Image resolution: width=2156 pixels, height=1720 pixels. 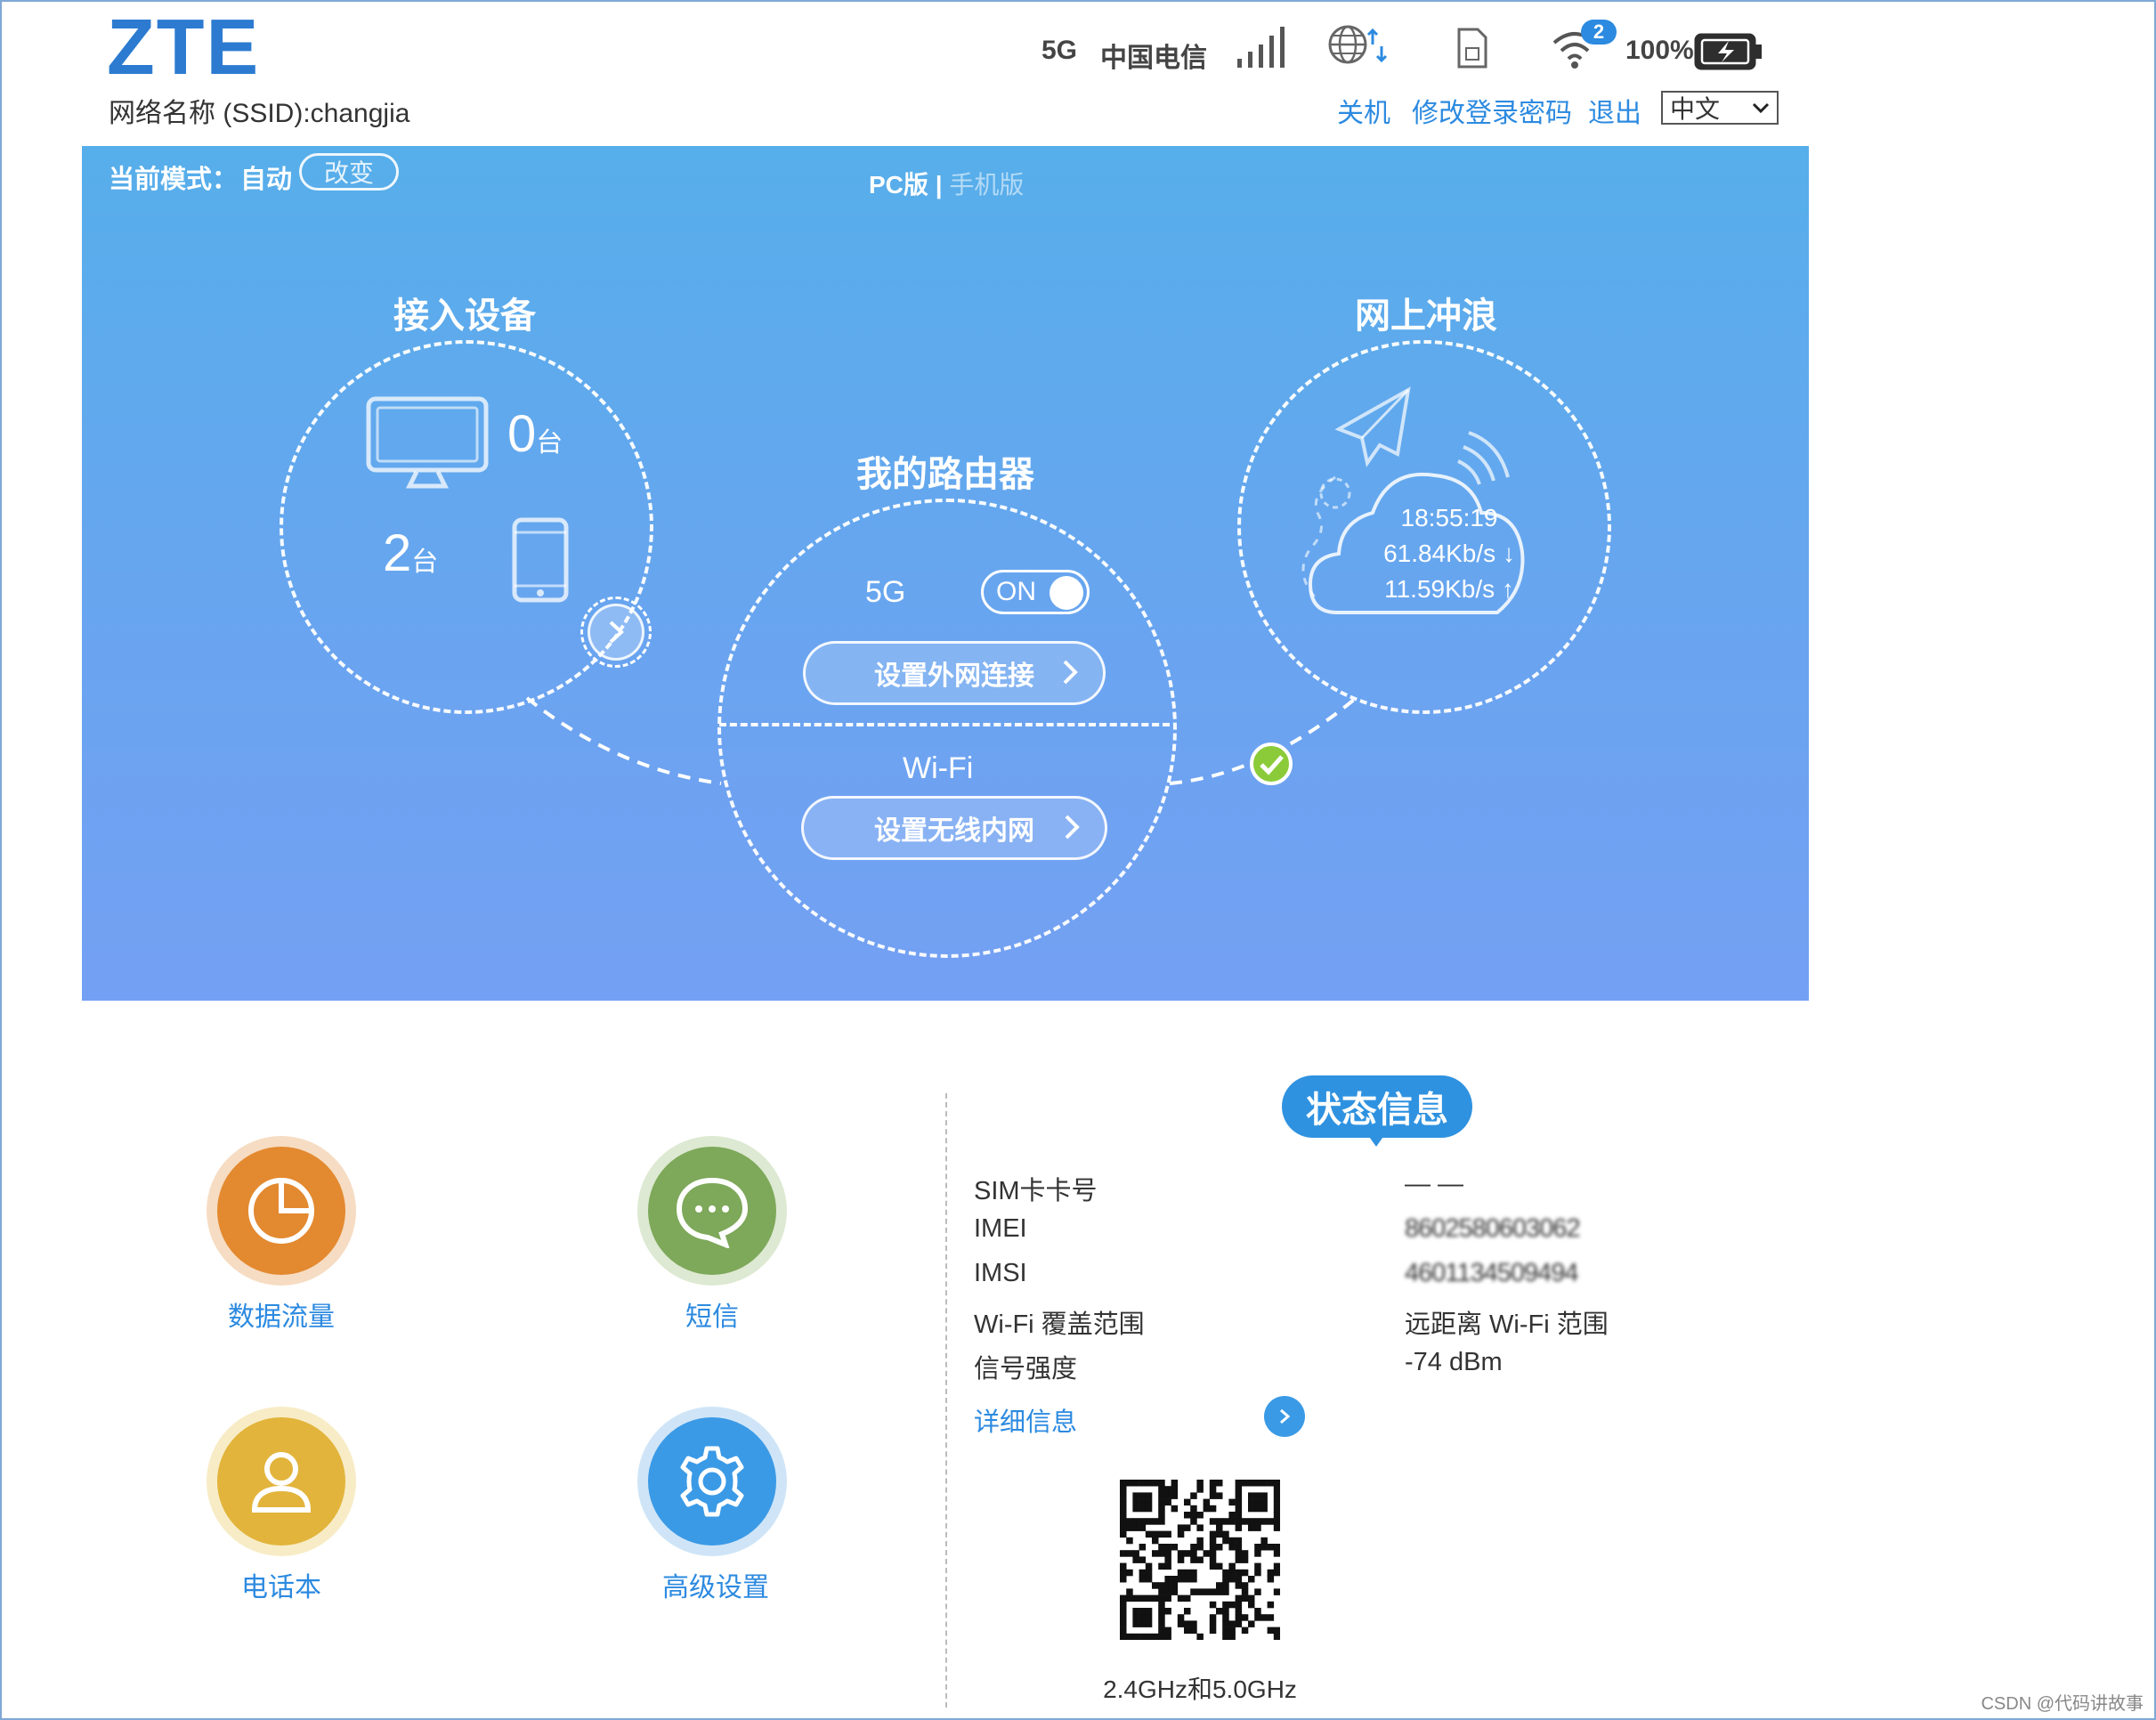 I want to click on router-divider, so click(x=945, y=724).